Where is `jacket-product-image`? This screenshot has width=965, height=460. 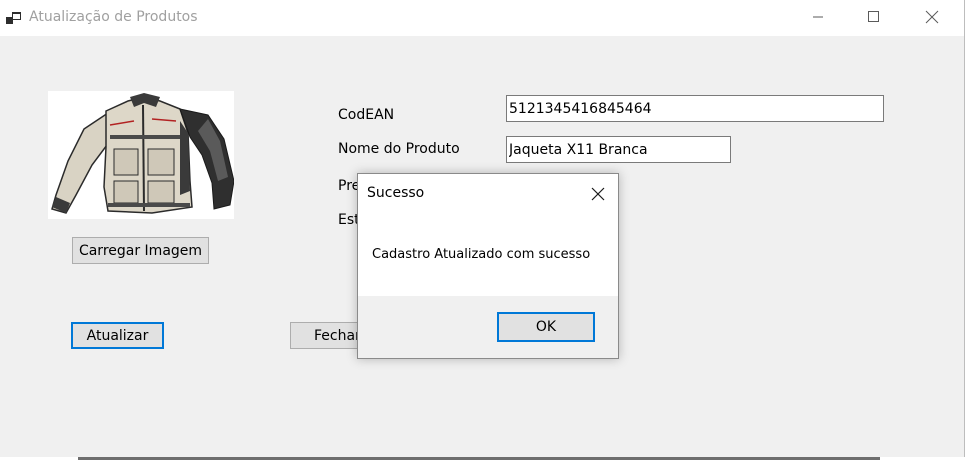
jacket-product-image is located at coordinates (141, 155).